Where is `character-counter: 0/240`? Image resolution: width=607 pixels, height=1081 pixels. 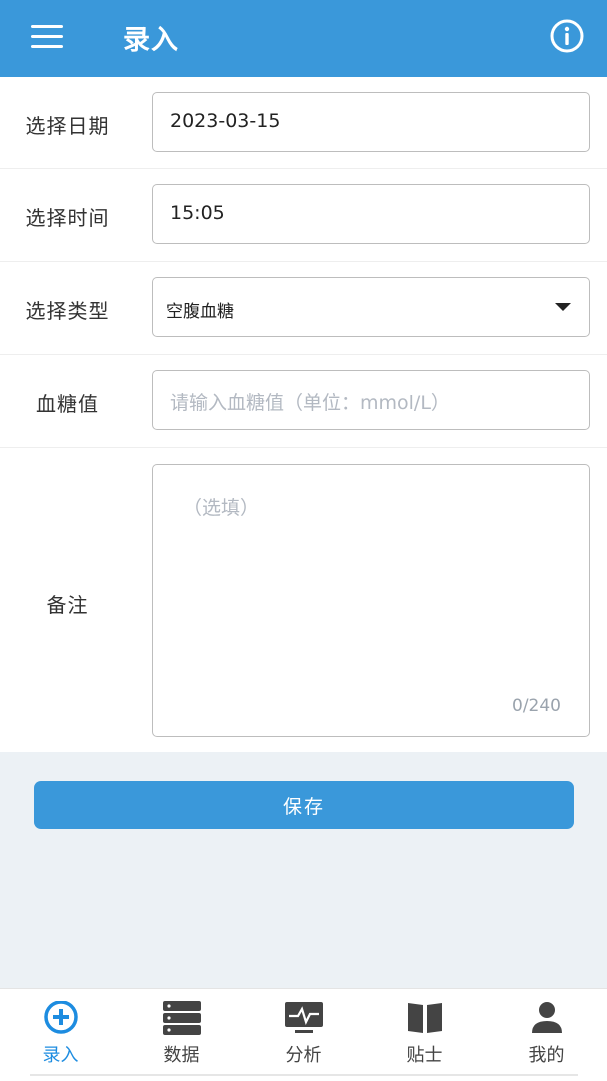 character-counter: 0/240 is located at coordinates (536, 706).